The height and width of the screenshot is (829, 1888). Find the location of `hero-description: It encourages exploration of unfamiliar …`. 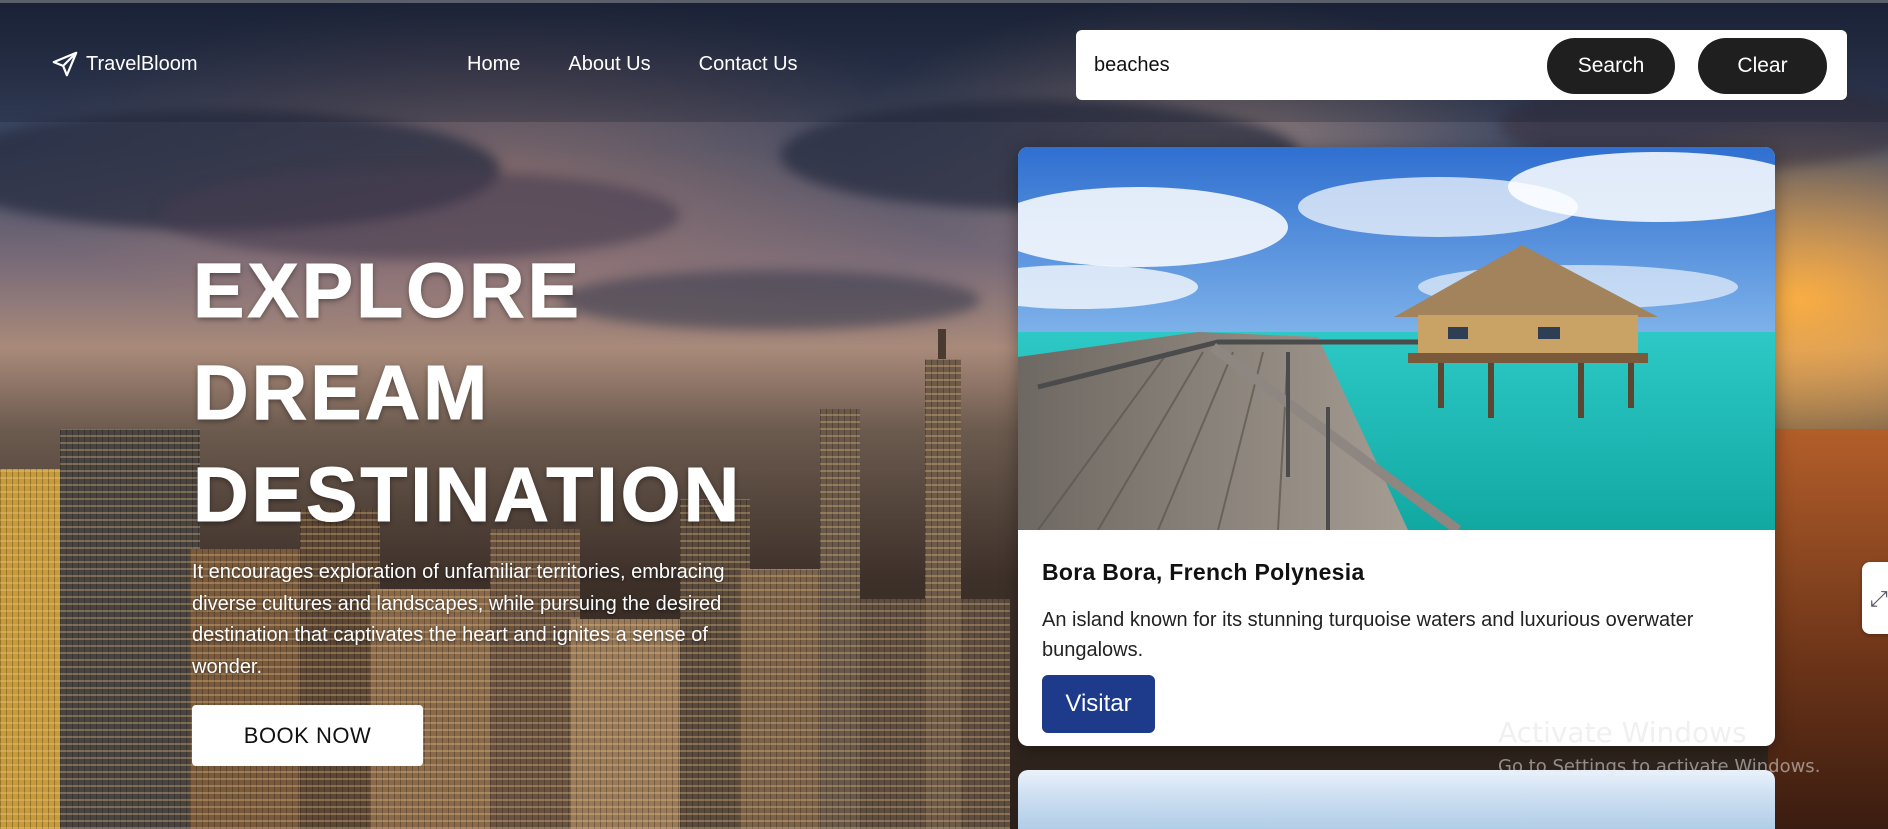

hero-description: It encourages exploration of unfamiliar … is located at coordinates (458, 619).